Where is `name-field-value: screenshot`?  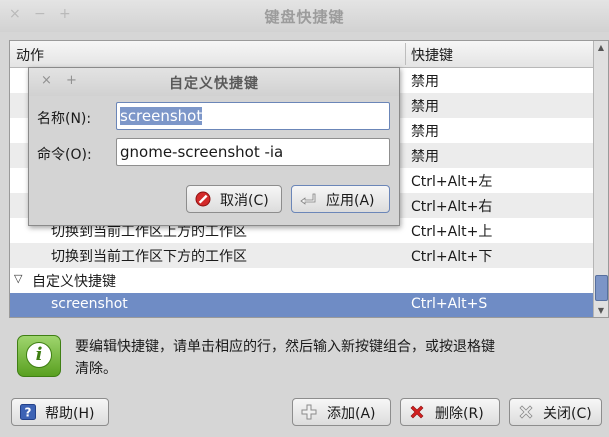 name-field-value: screenshot is located at coordinates (161, 116).